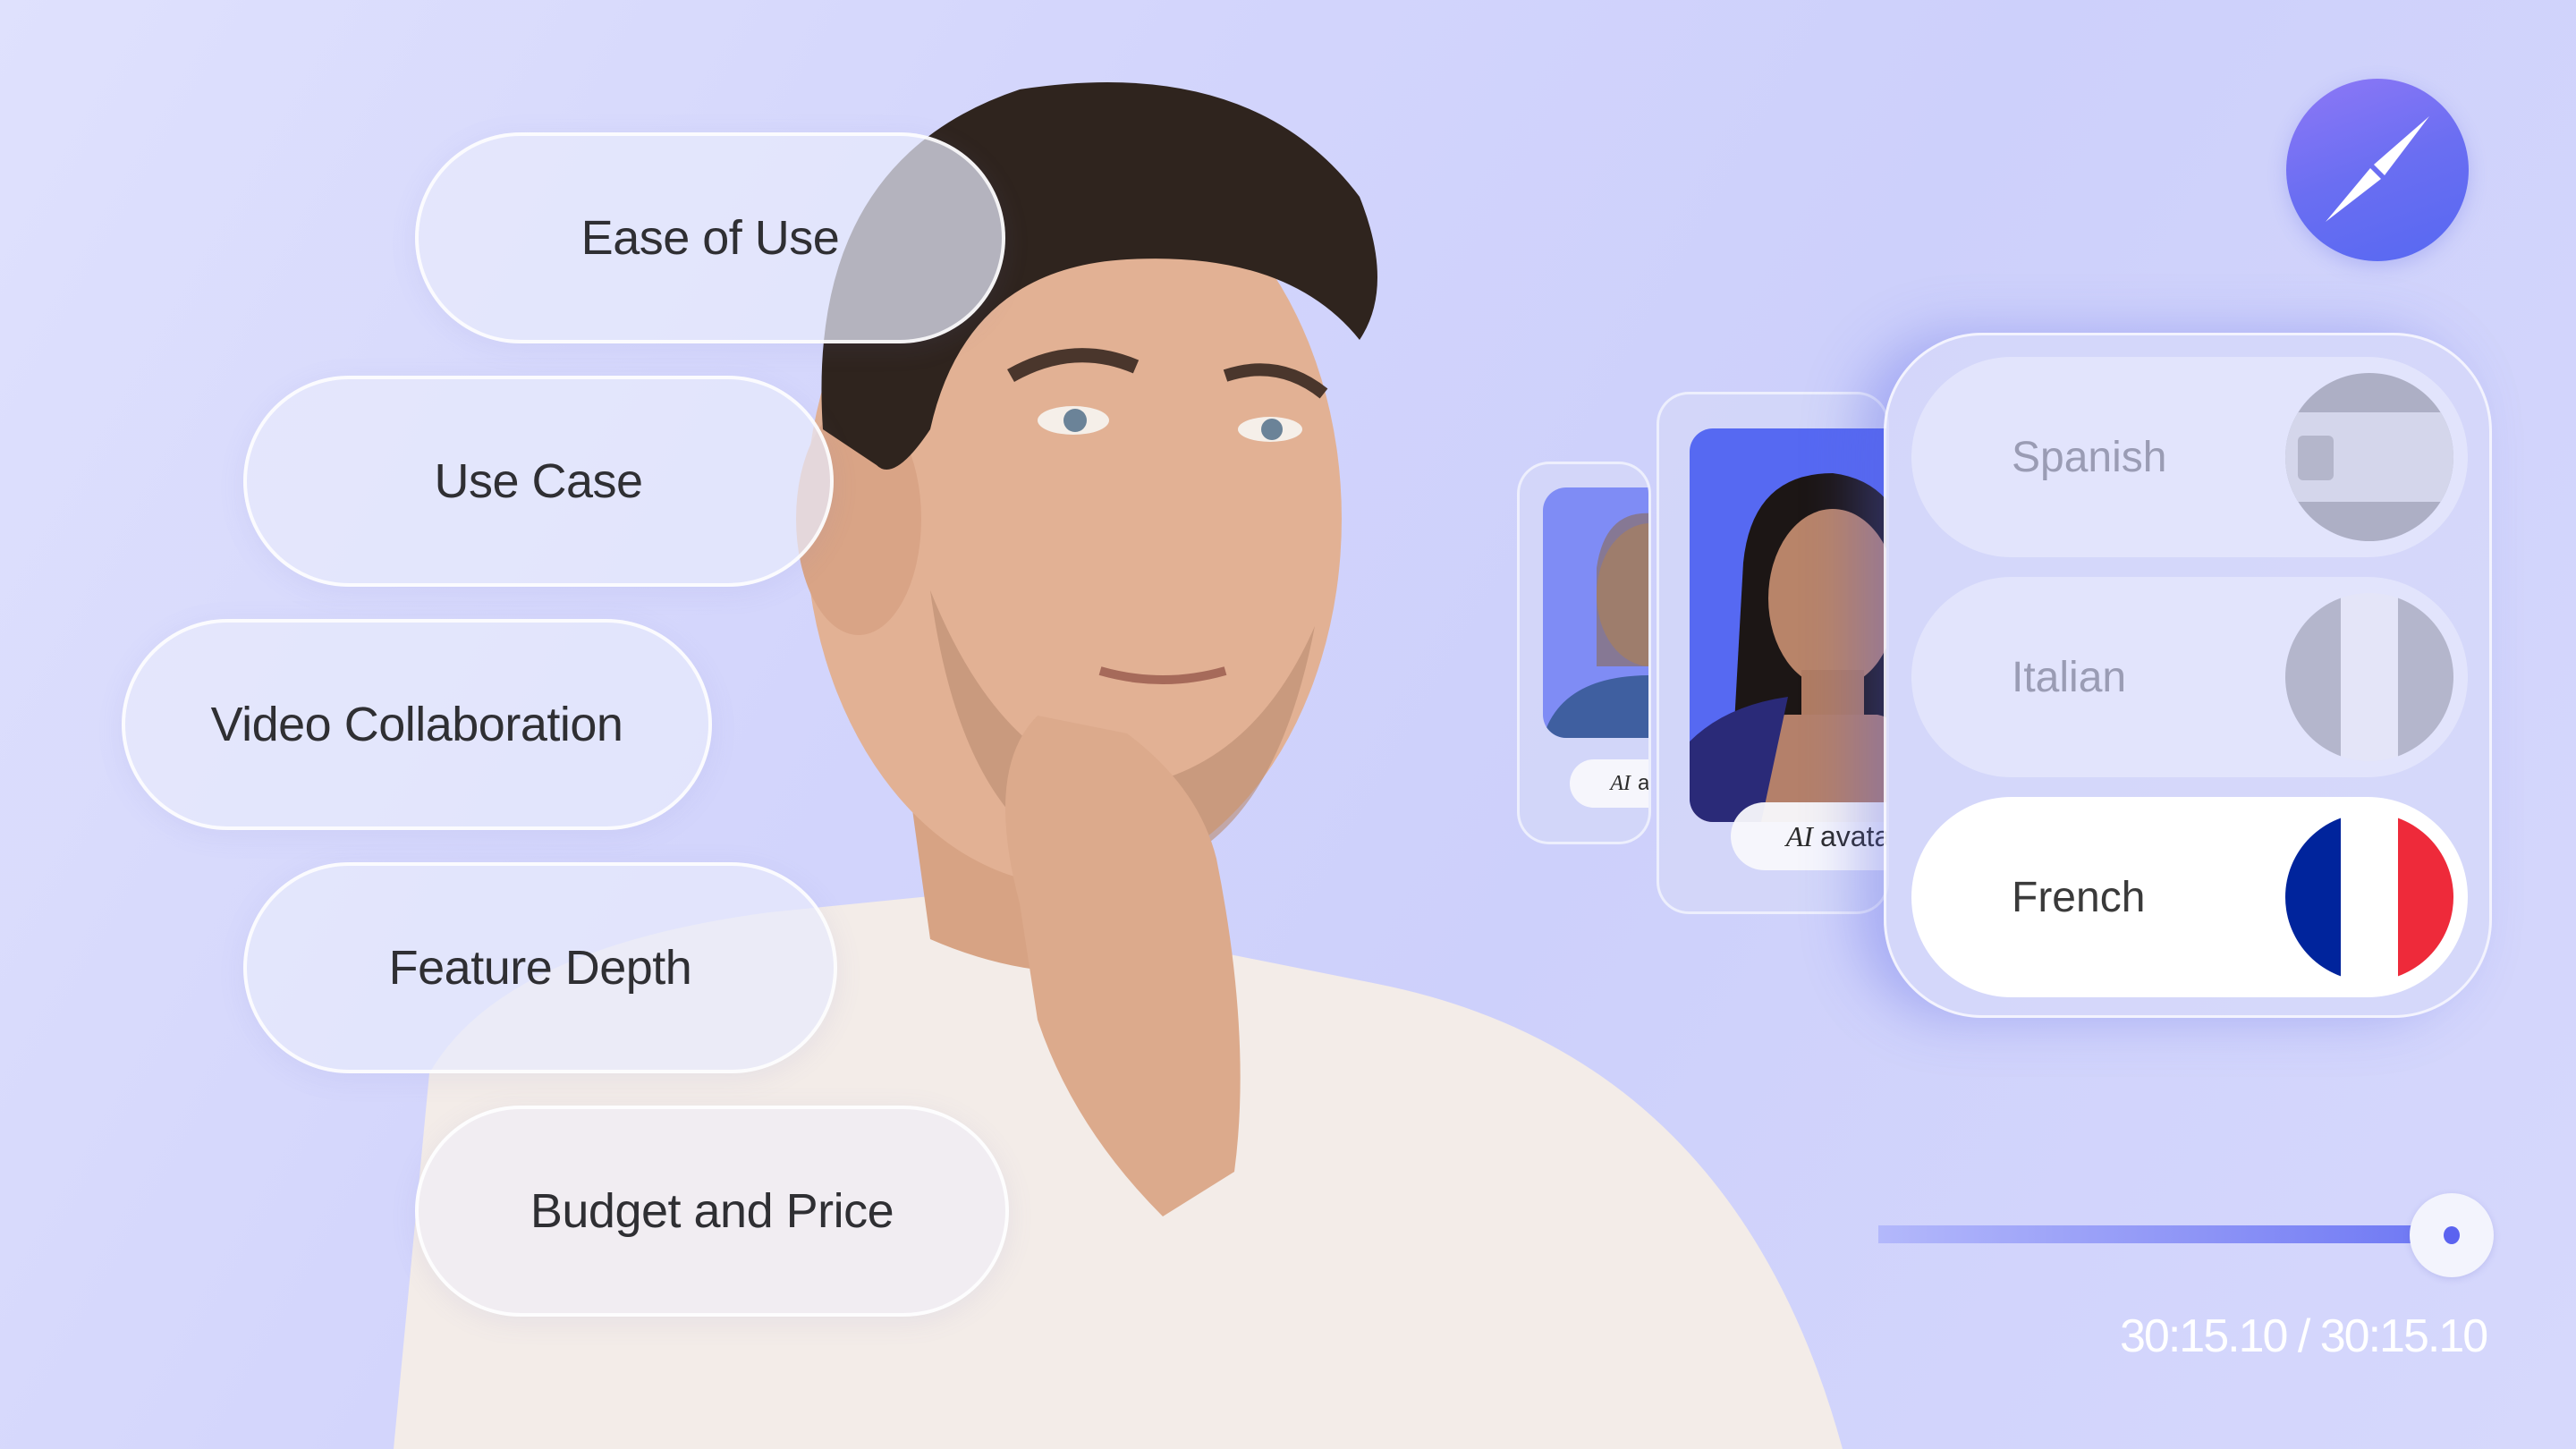 This screenshot has height=1449, width=2576. What do you see at coordinates (1595, 625) in the screenshot?
I see `avatar-woman-blonde-image` at bounding box center [1595, 625].